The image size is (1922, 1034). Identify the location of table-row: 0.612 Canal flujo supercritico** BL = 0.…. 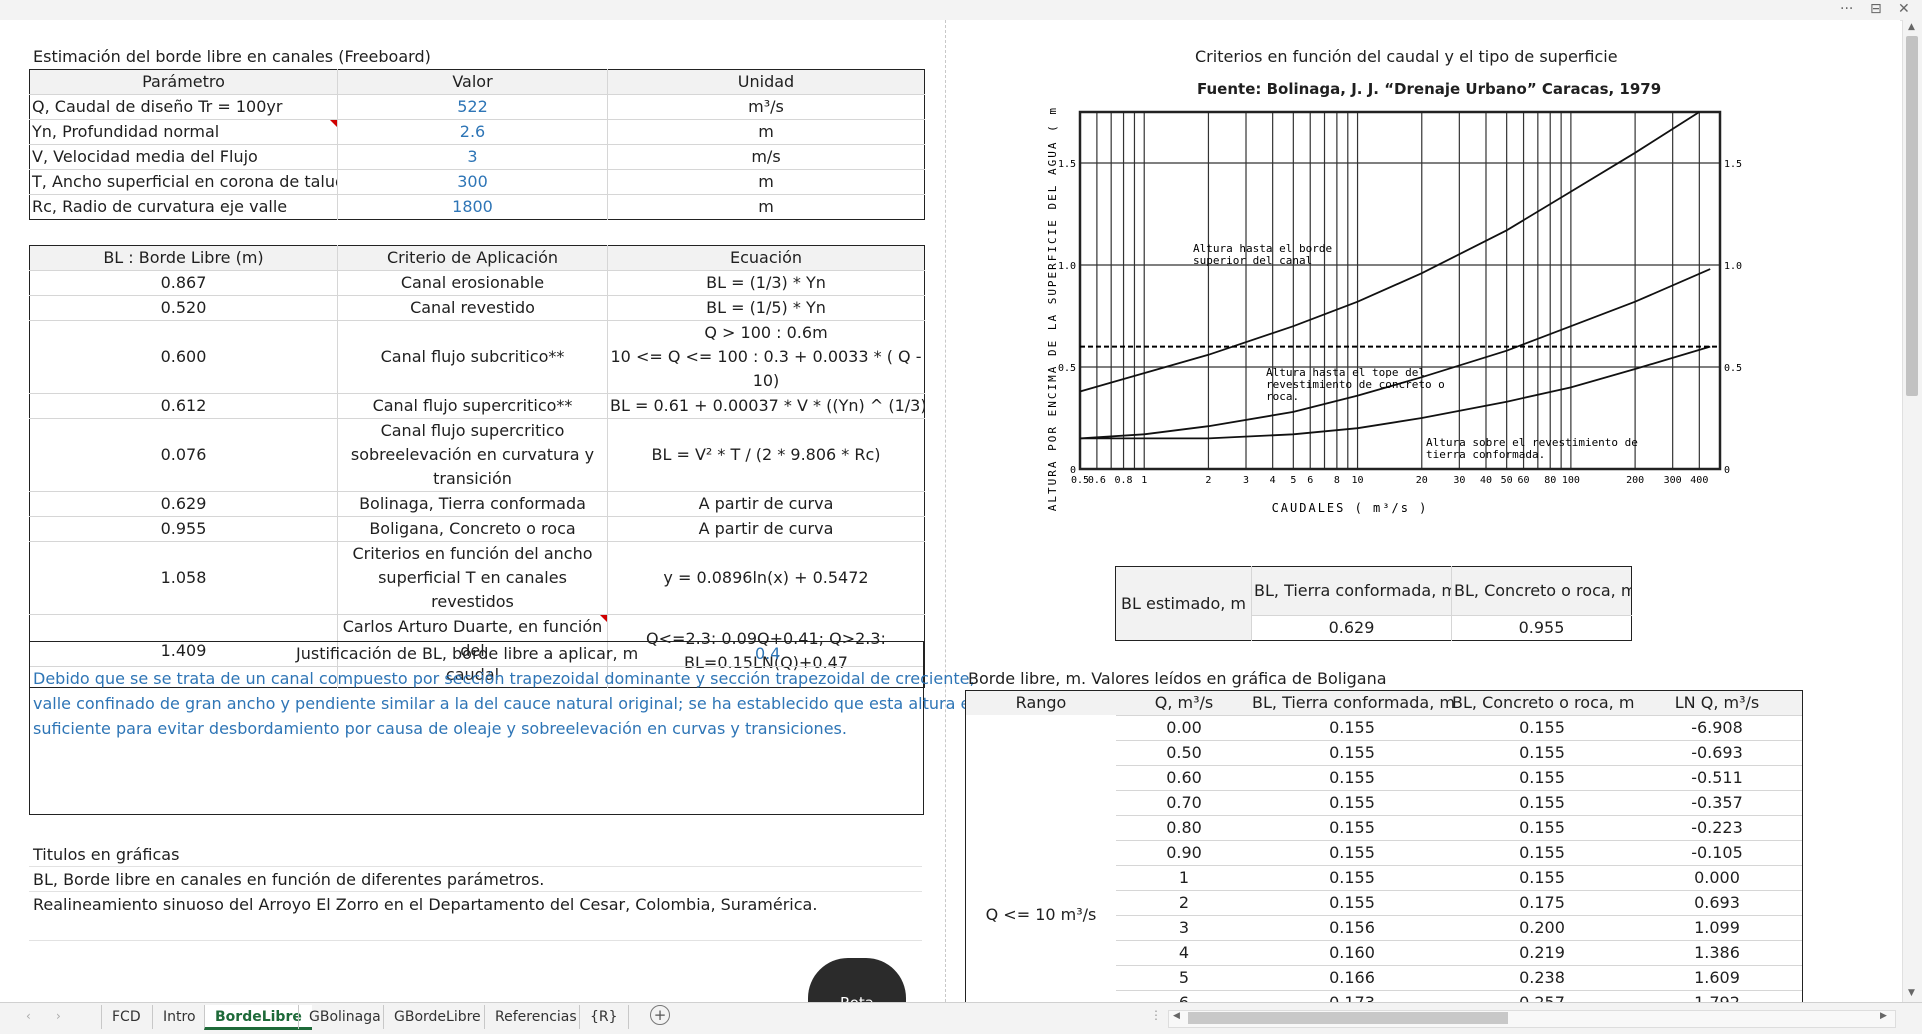
(477, 406).